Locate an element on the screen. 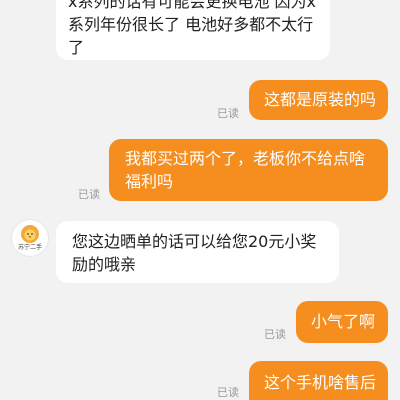  avatar-label: 苏宁二手 is located at coordinates (29, 247).